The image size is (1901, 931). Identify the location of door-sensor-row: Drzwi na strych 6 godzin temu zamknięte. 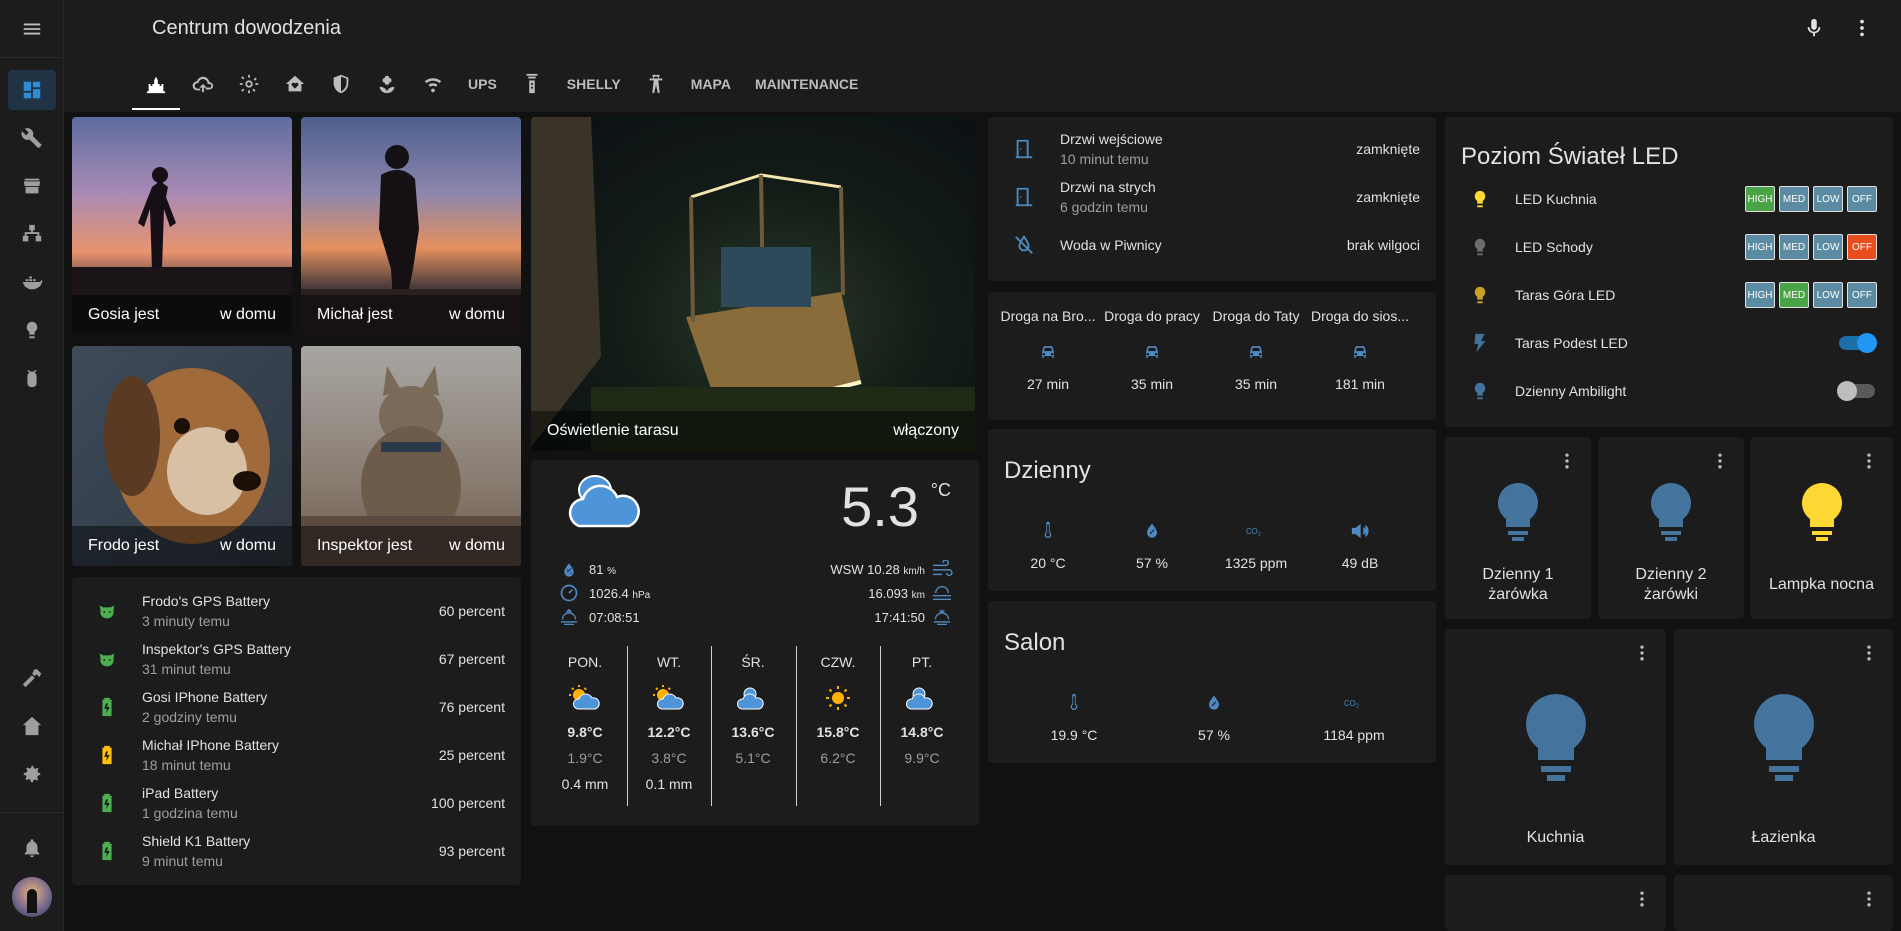
(1212, 197).